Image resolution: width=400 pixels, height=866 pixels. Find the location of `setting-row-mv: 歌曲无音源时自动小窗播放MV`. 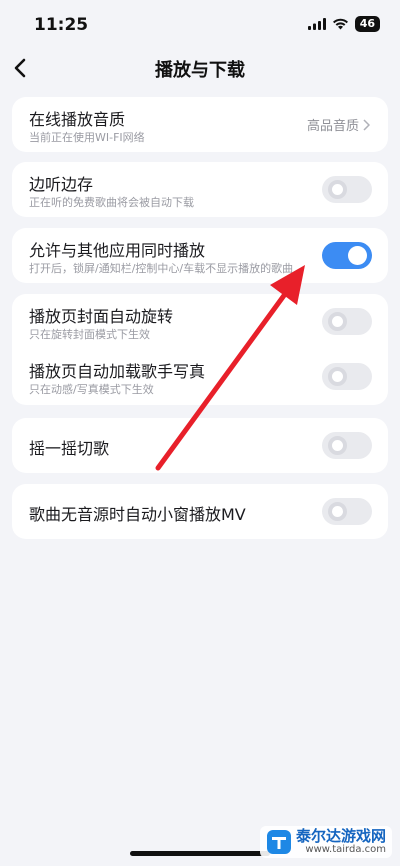

setting-row-mv: 歌曲无音源时自动小窗播放MV is located at coordinates (200, 511).